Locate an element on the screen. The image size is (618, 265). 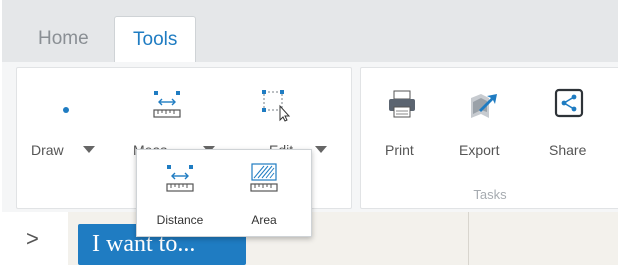
chevron-right-icon: > is located at coordinates (32, 239).